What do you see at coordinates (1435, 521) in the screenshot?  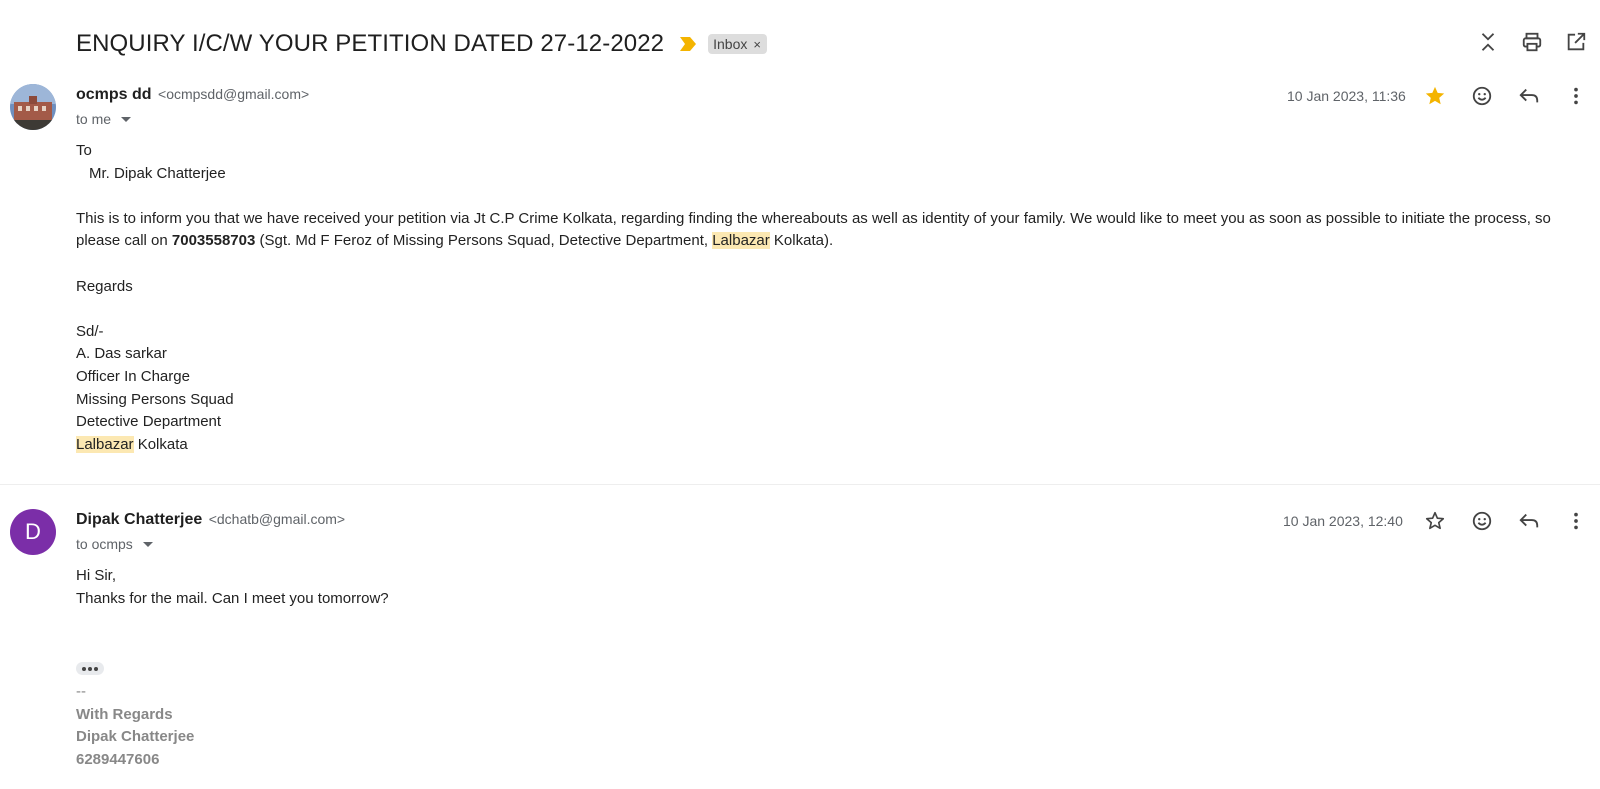 I see `star-outline-icon` at bounding box center [1435, 521].